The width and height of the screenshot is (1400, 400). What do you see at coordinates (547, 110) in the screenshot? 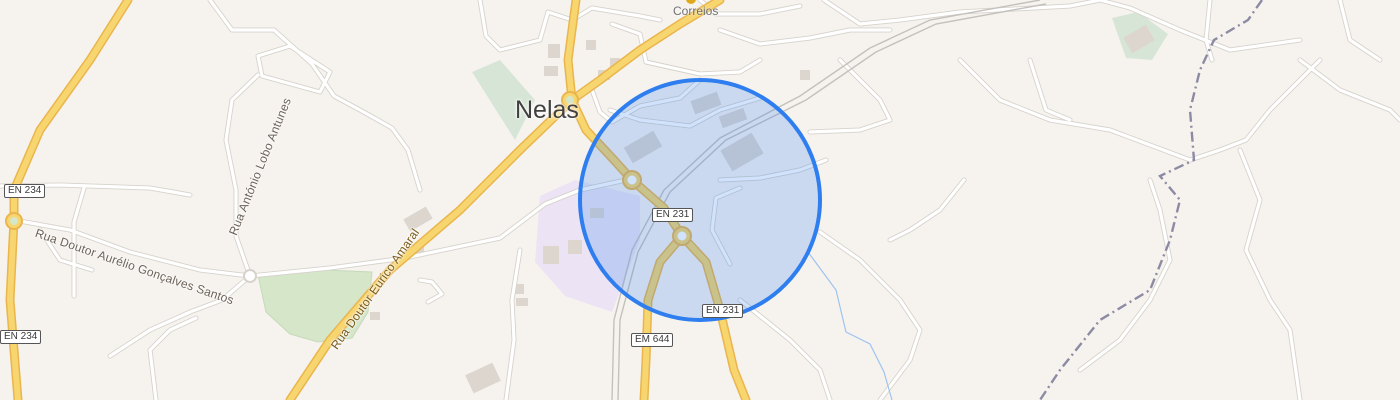
I see `place-label: Nelas` at bounding box center [547, 110].